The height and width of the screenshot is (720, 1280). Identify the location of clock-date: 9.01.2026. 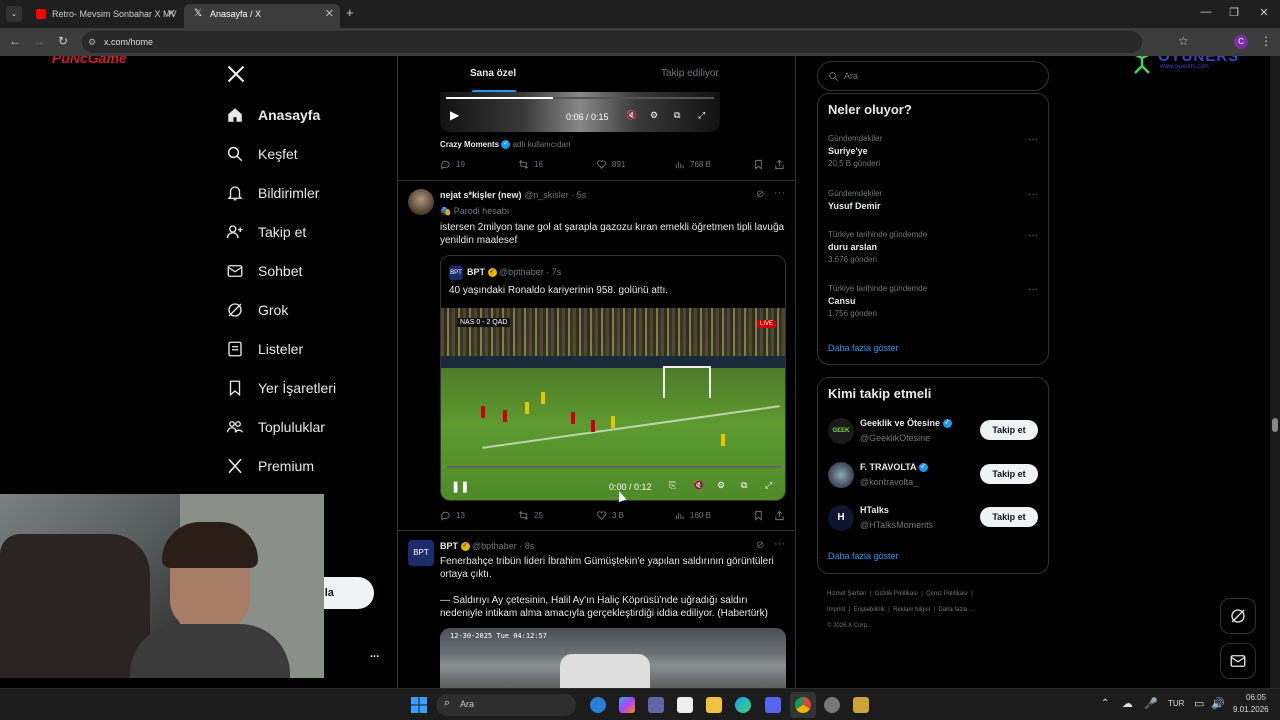
(1251, 709).